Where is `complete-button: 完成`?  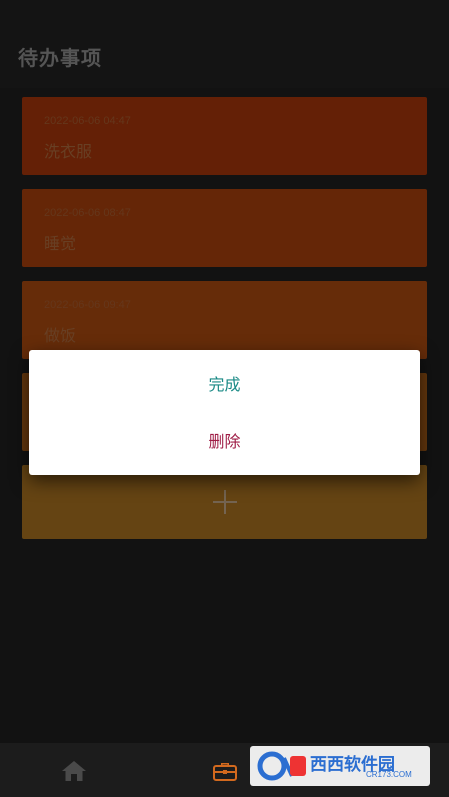 complete-button: 完成 is located at coordinates (224, 385).